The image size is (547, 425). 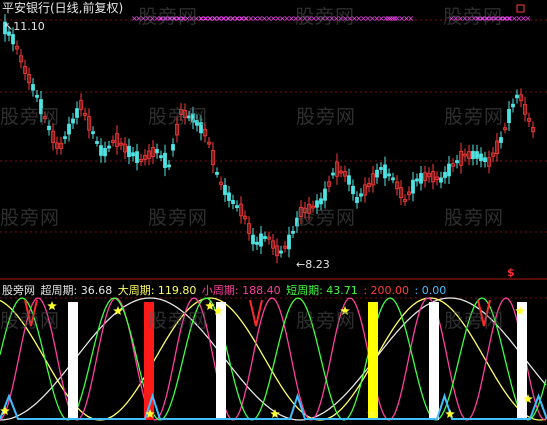 I want to click on legend-lower-value: : 0.00, so click(x=430, y=290).